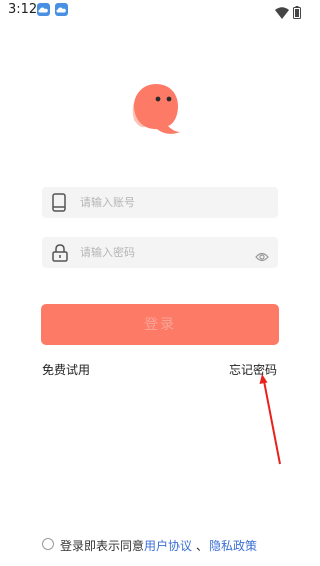 The height and width of the screenshot is (566, 320). I want to click on login-button: 登录, so click(160, 324).